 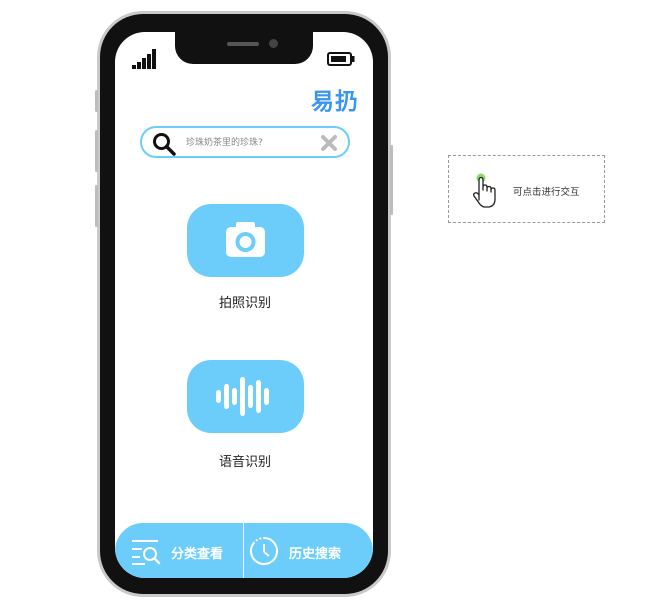 What do you see at coordinates (144, 59) in the screenshot?
I see `signal-icon` at bounding box center [144, 59].